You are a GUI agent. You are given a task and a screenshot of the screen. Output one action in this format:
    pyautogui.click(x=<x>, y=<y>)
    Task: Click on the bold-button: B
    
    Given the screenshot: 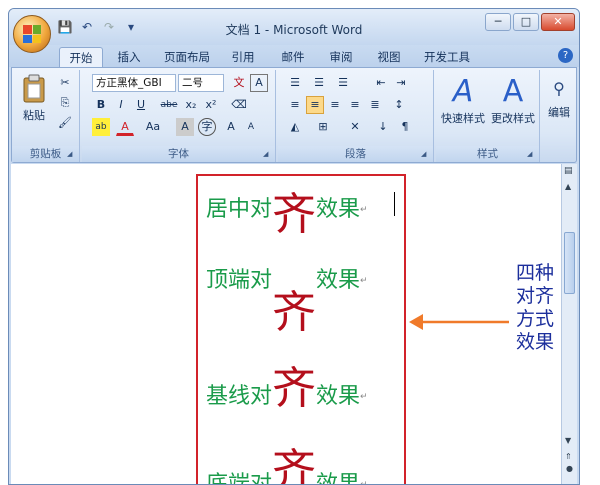 What is the action you would take?
    pyautogui.click(x=101, y=105)
    